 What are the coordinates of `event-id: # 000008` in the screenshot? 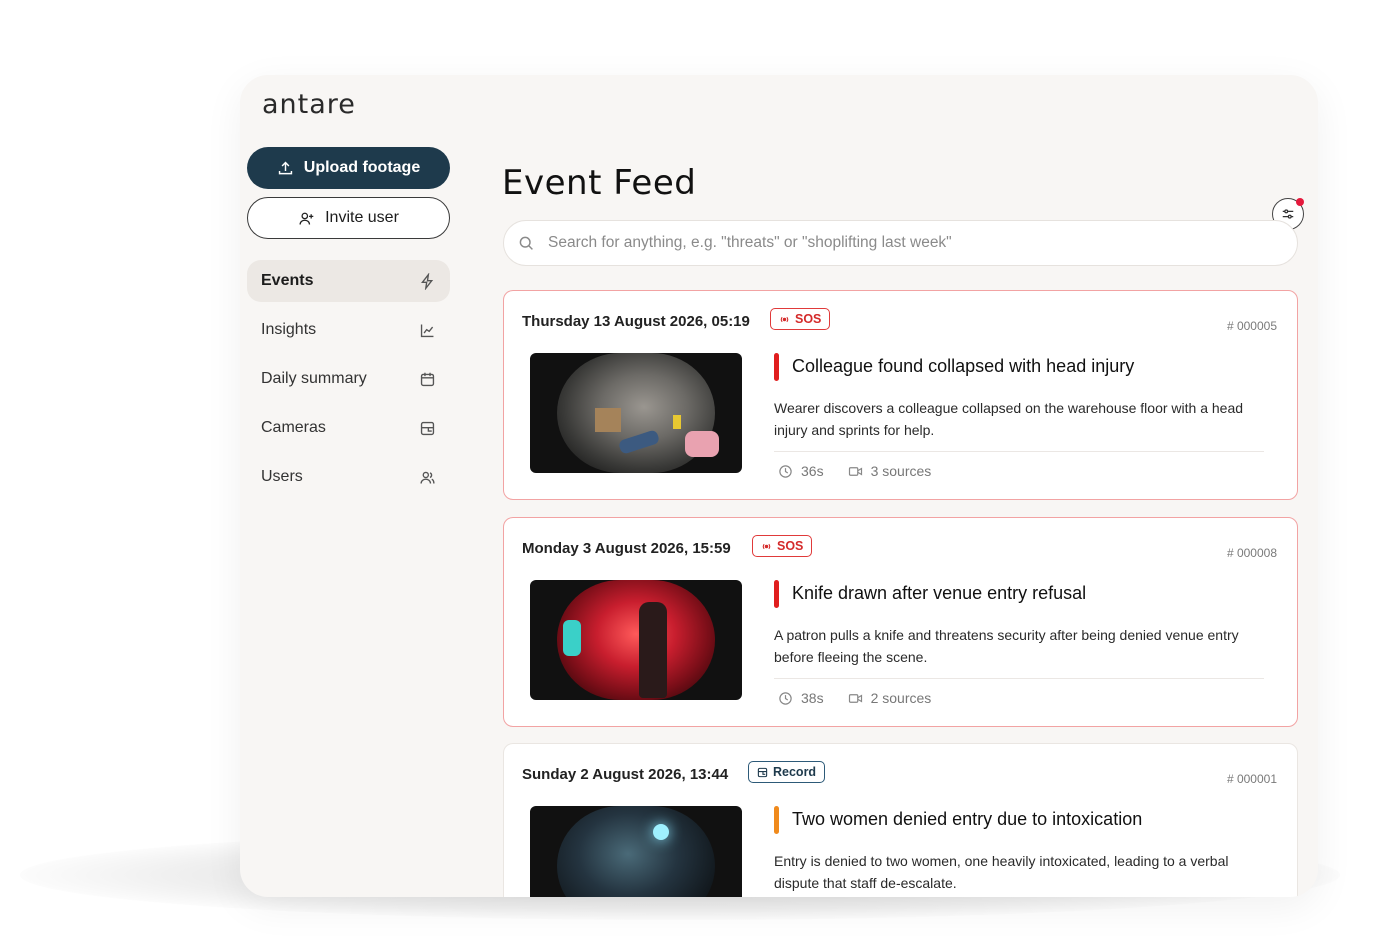 It's located at (1251, 553).